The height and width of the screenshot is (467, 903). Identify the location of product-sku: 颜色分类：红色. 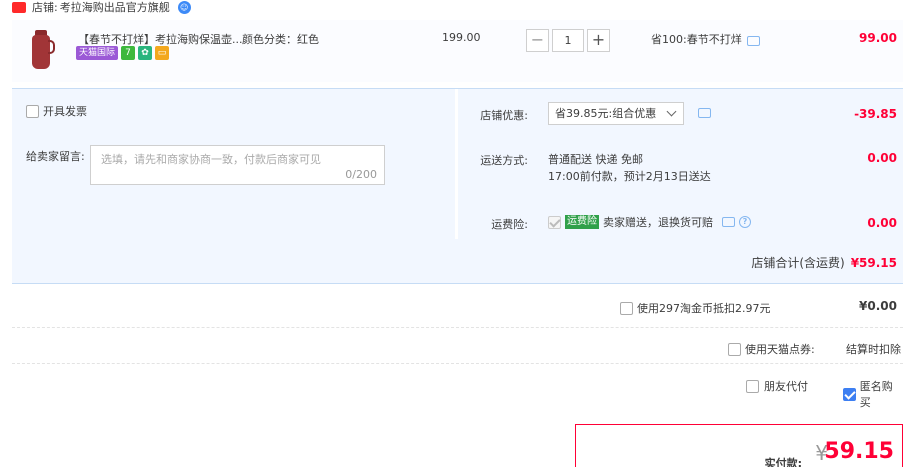
(280, 39).